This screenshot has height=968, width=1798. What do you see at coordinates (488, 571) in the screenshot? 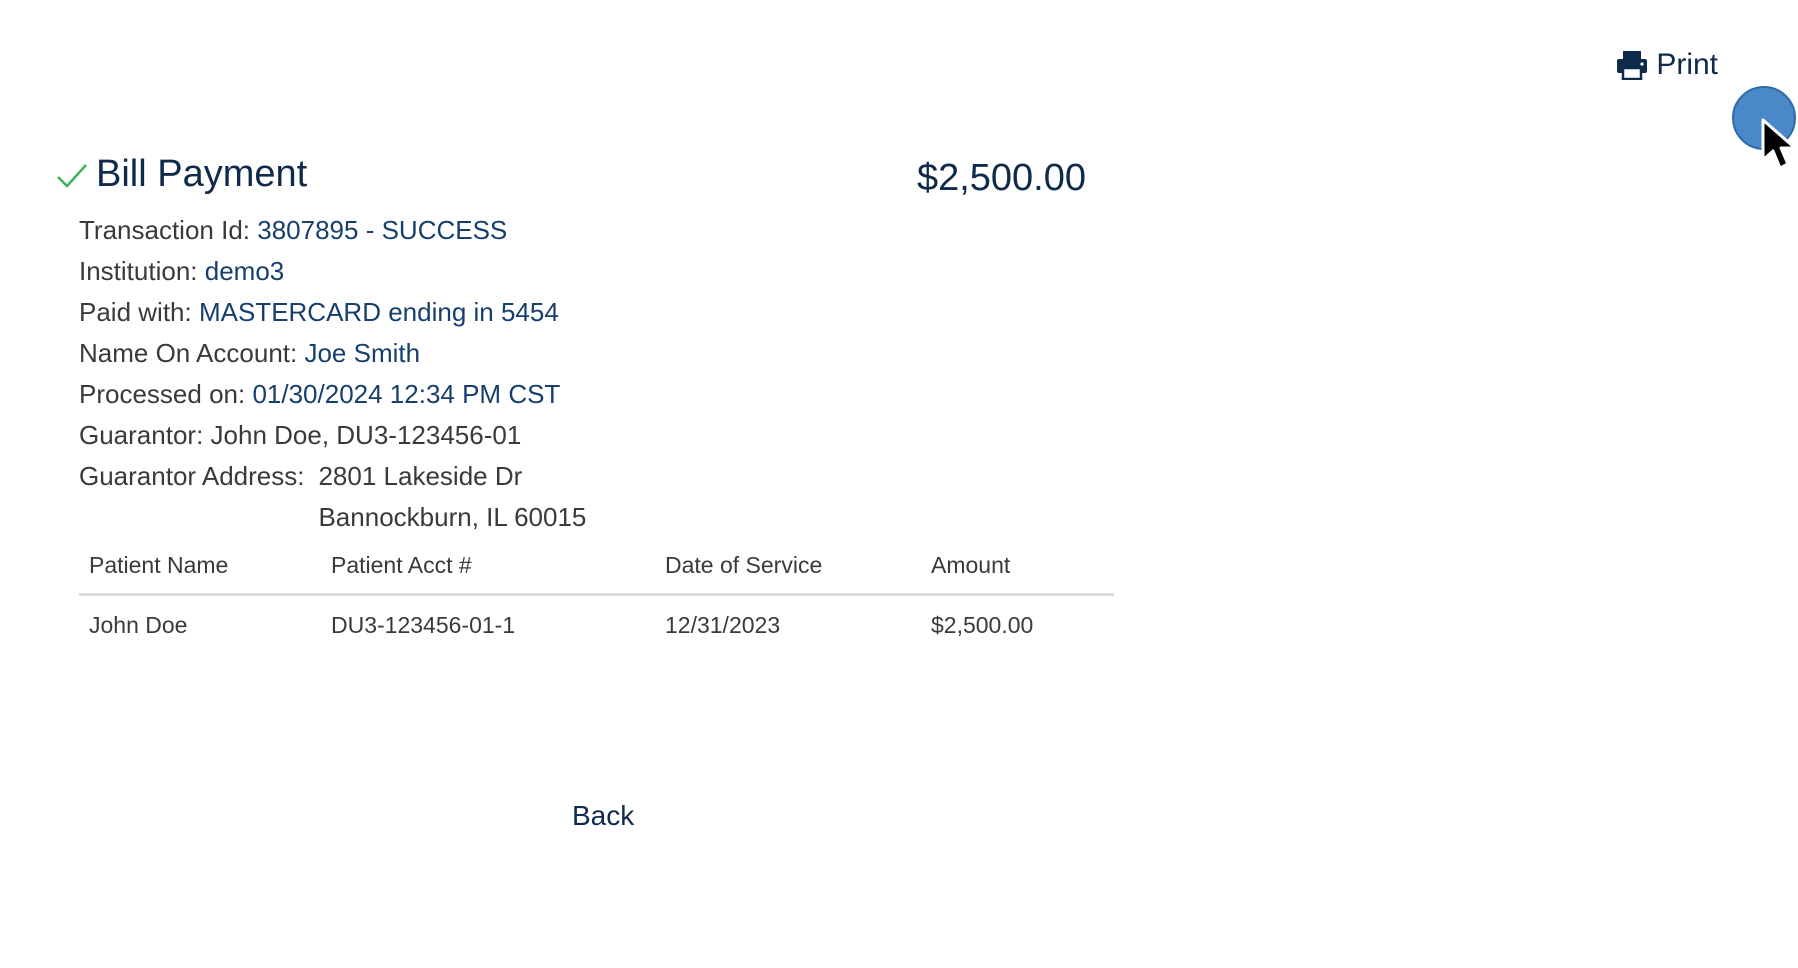
I see `column-header-patient-acct: Patient Acct #` at bounding box center [488, 571].